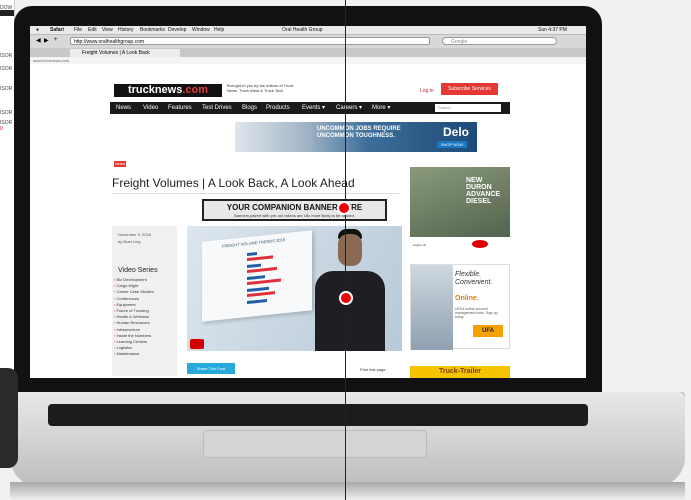 This screenshot has height=500, width=691. What do you see at coordinates (308, 60) in the screenshot?
I see `secondary-address: www.trucknews.com` at bounding box center [308, 60].